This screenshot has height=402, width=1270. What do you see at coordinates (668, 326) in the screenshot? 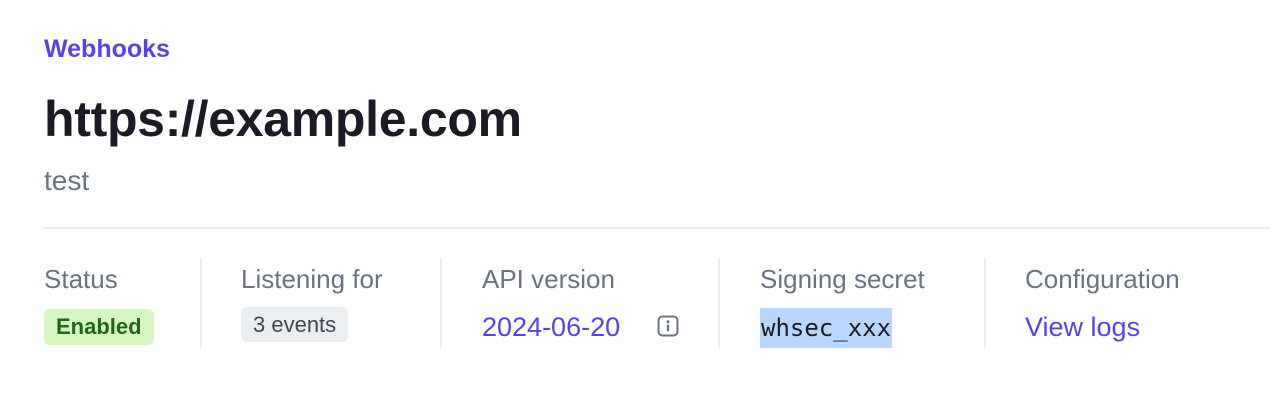
I see `info-icon` at bounding box center [668, 326].